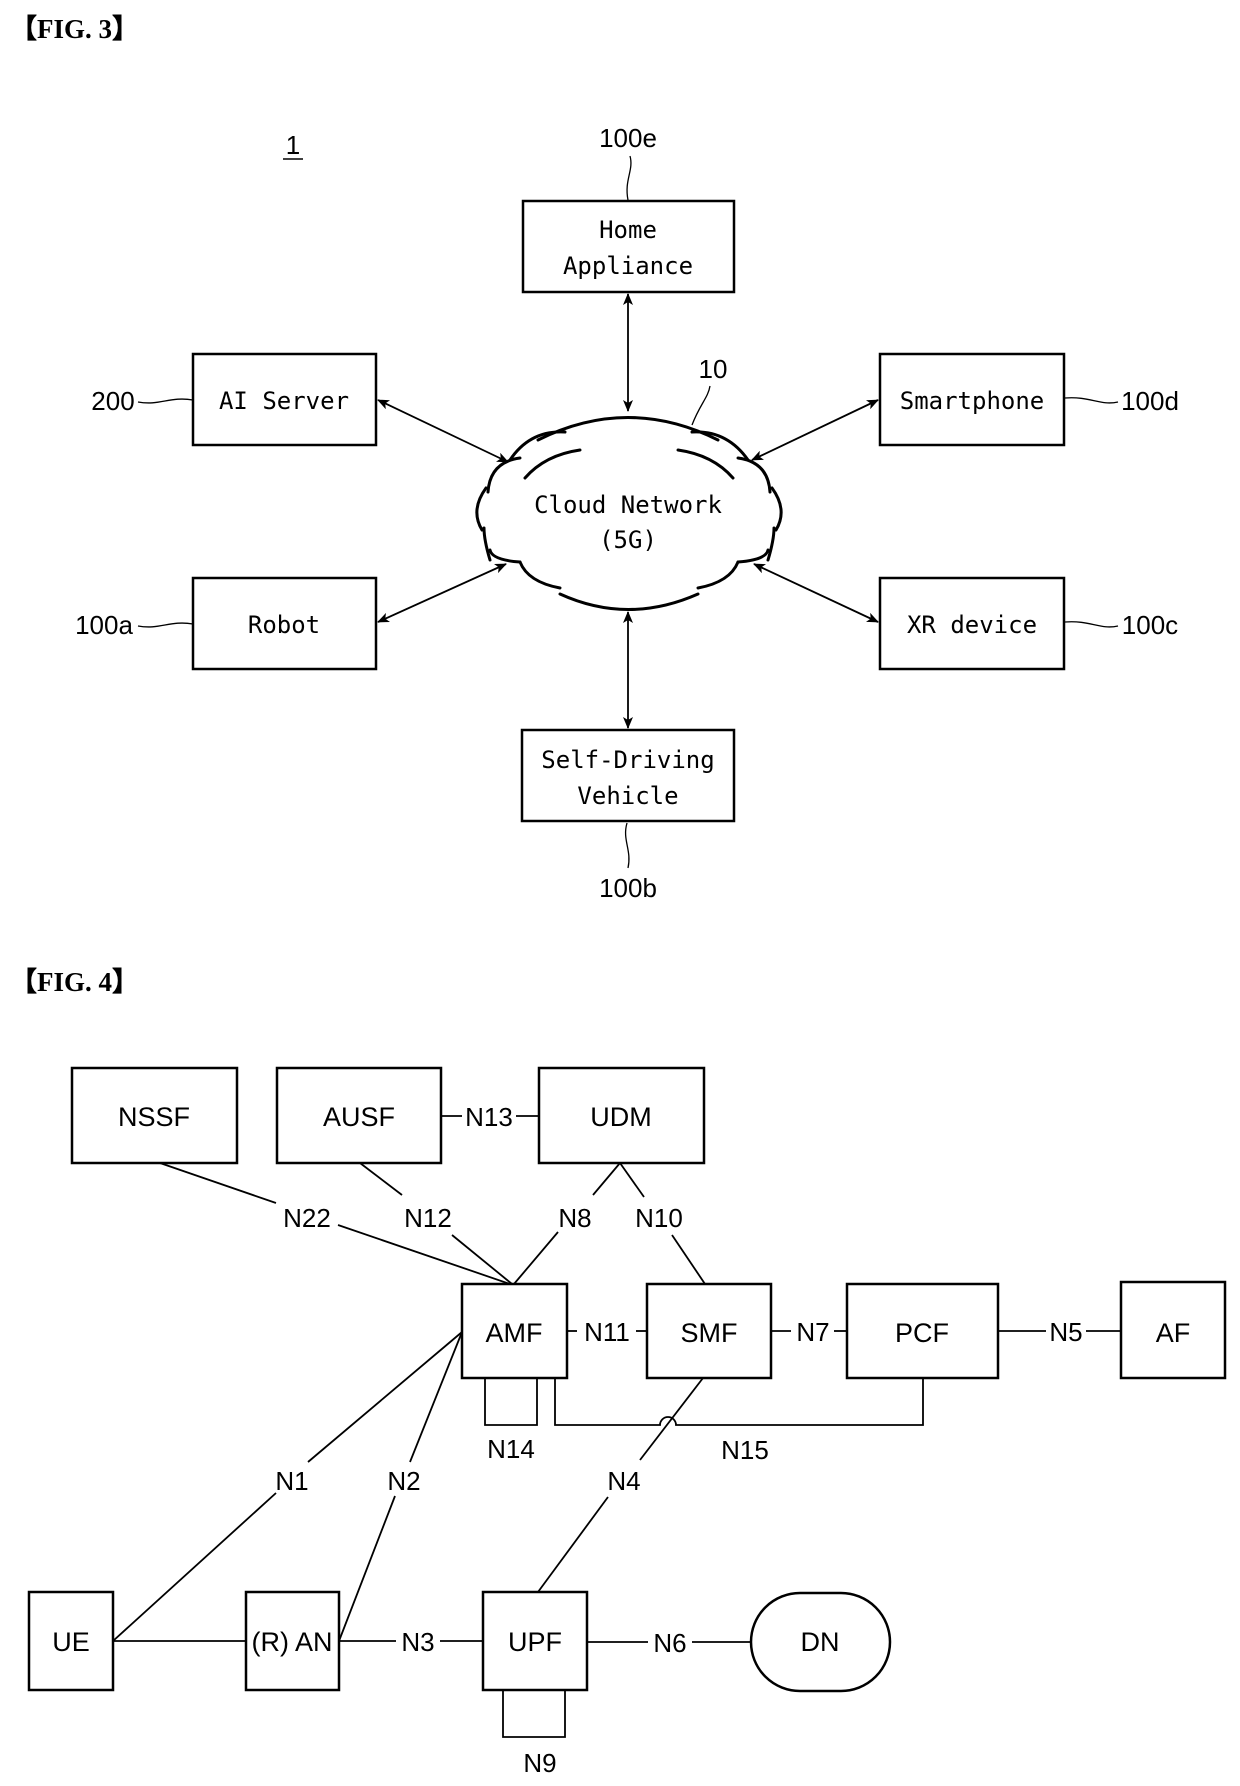 This screenshot has width=1240, height=1786. Describe the element at coordinates (1150, 401) in the screenshot. I see `smartphone-ref: 100d` at that location.